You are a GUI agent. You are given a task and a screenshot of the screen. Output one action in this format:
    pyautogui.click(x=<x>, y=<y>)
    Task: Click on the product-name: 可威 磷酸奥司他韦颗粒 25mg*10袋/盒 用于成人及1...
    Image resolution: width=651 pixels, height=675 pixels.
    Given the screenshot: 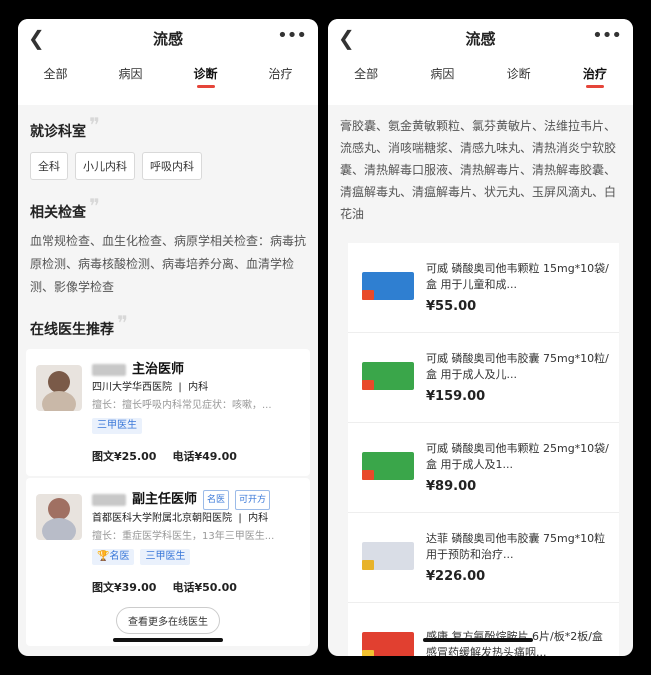 What is the action you would take?
    pyautogui.click(x=517, y=456)
    